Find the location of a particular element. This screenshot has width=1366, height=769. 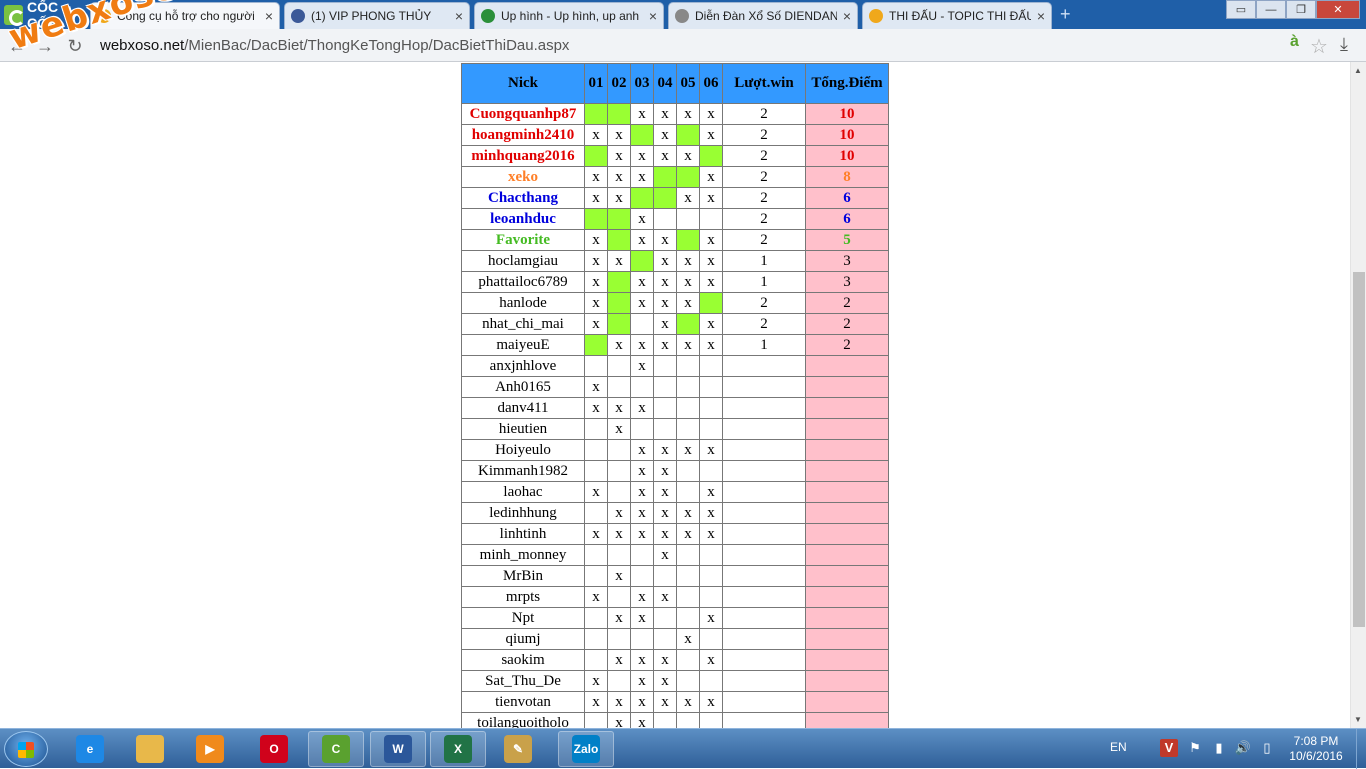

network-icon: ▮ is located at coordinates (1219, 748).